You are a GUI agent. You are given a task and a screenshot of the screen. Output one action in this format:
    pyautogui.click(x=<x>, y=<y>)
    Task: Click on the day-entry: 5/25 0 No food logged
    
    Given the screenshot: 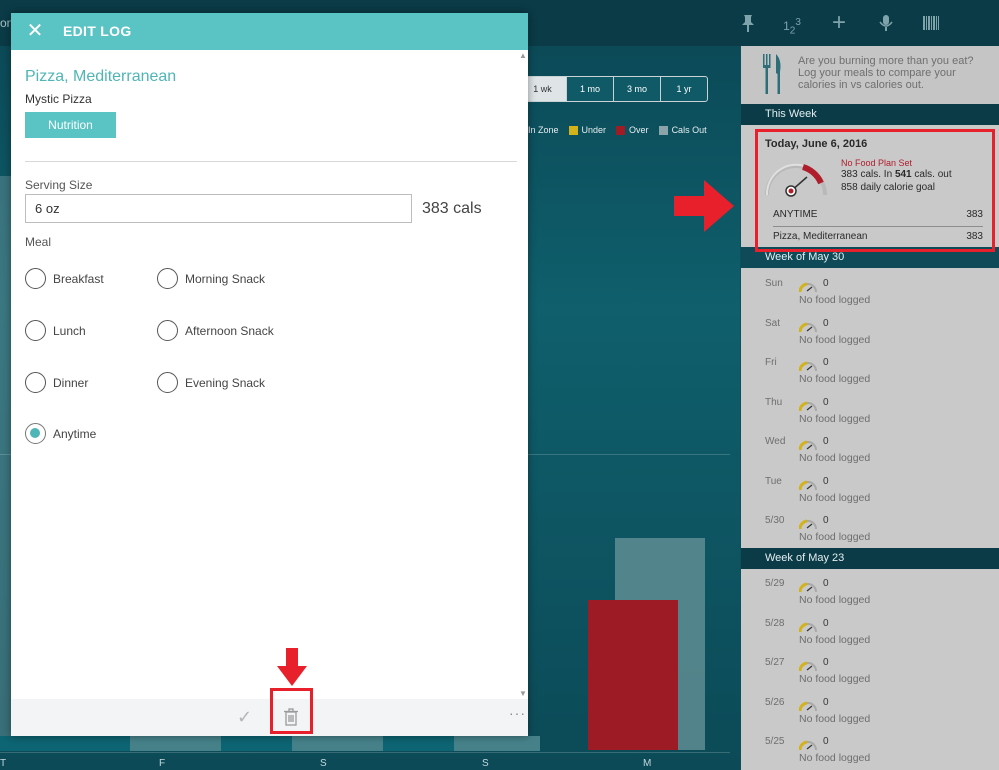 What is the action you would take?
    pyautogui.click(x=875, y=753)
    